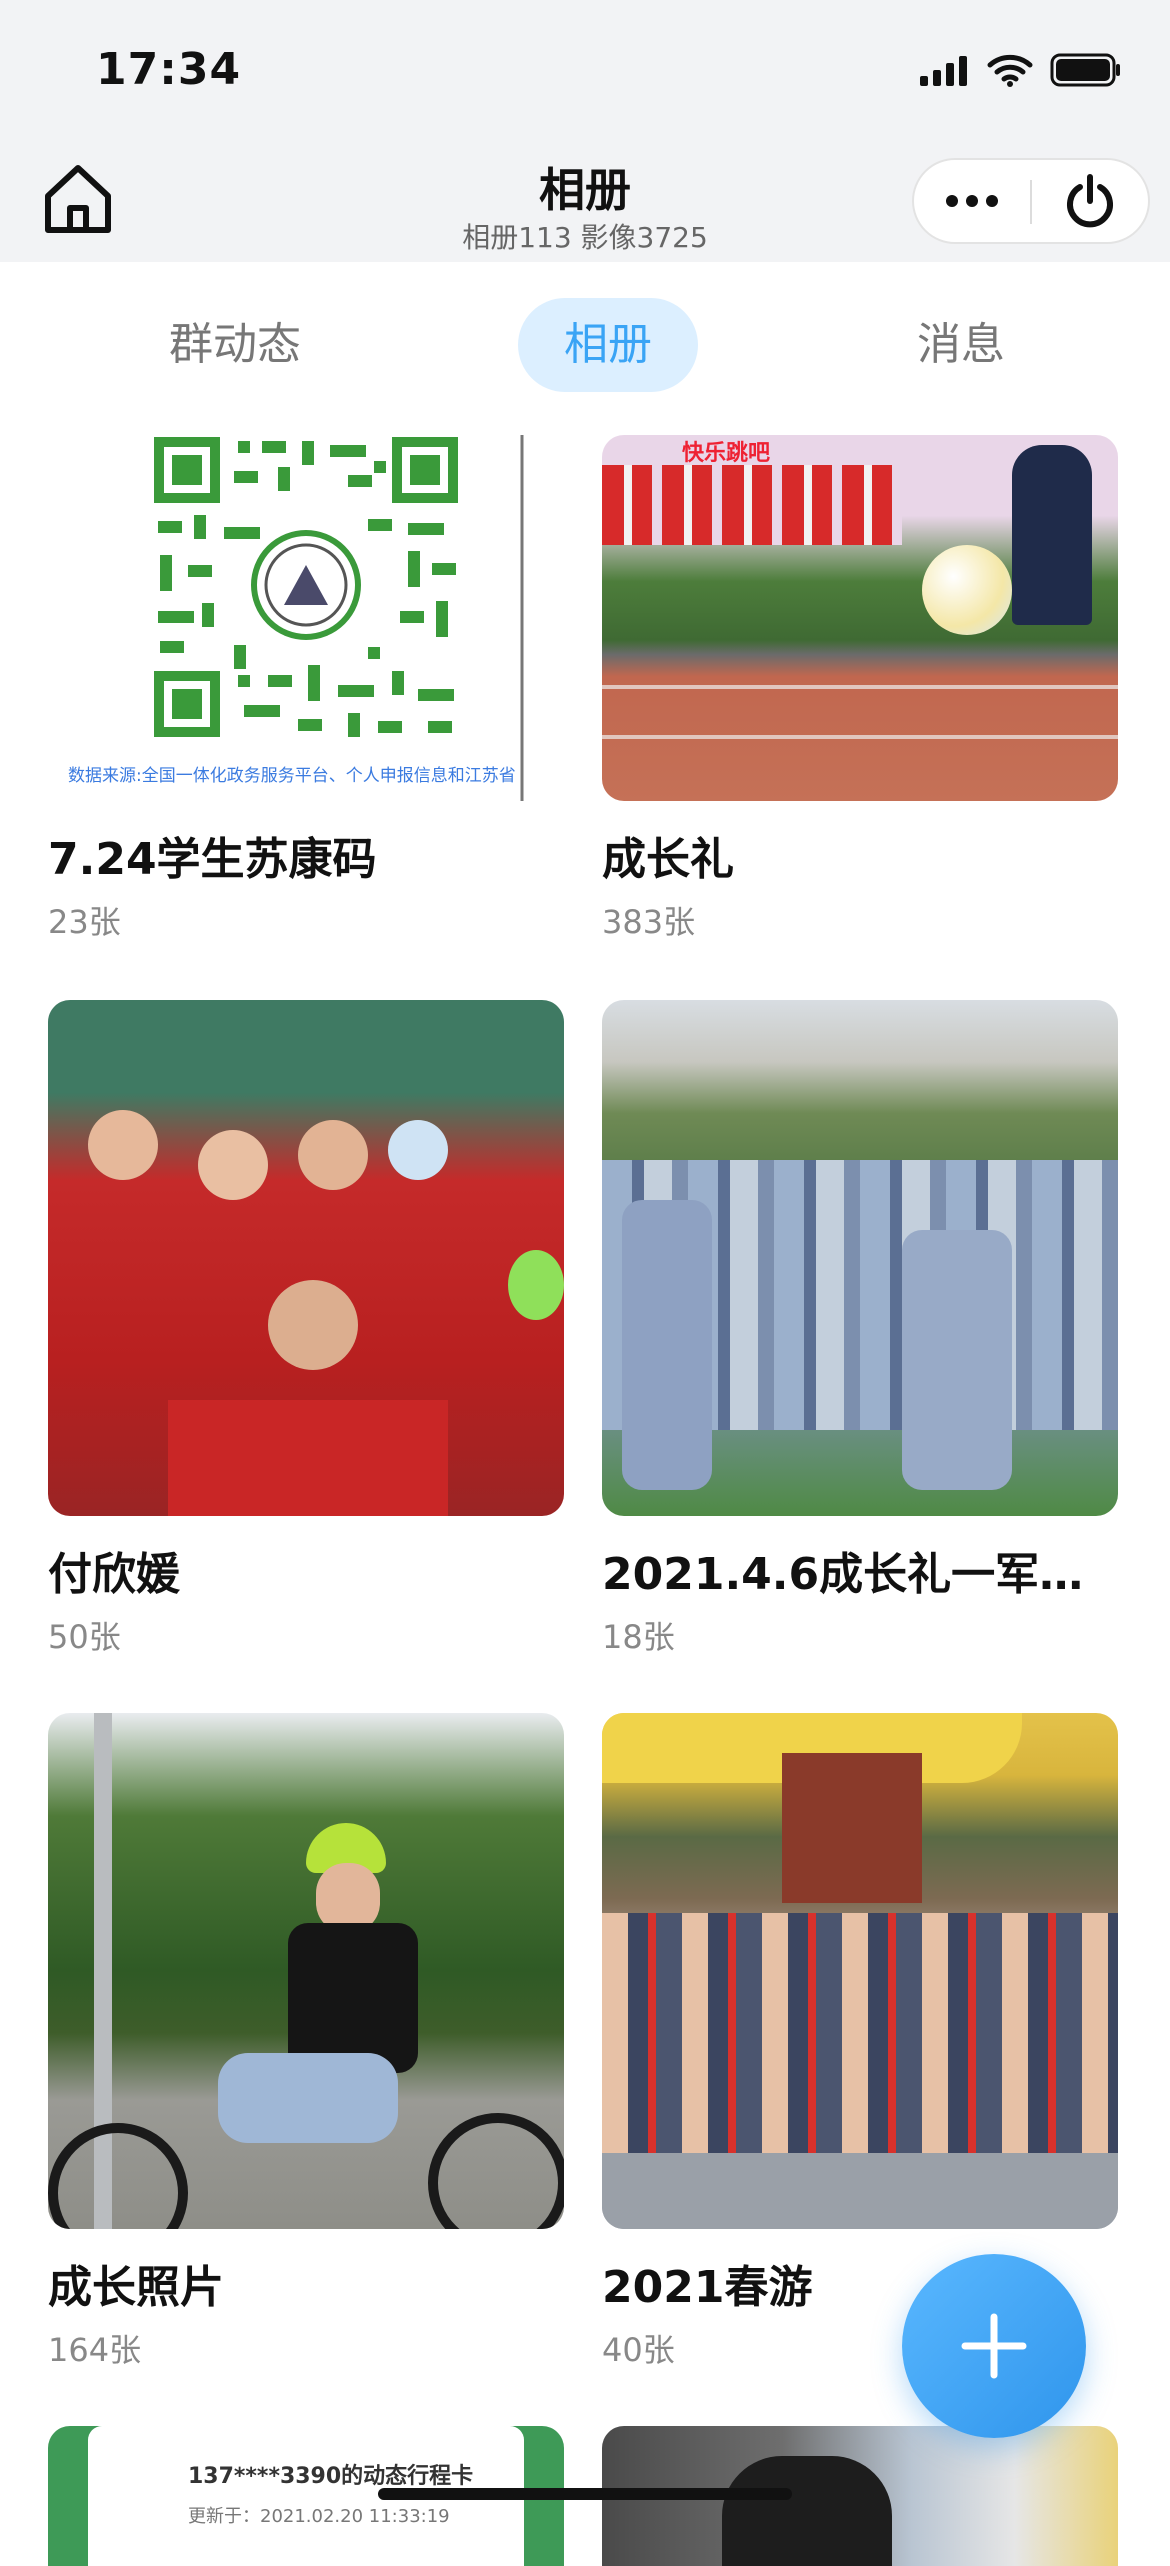  Describe the element at coordinates (308, 2098) in the screenshot. I see `jeans` at that location.